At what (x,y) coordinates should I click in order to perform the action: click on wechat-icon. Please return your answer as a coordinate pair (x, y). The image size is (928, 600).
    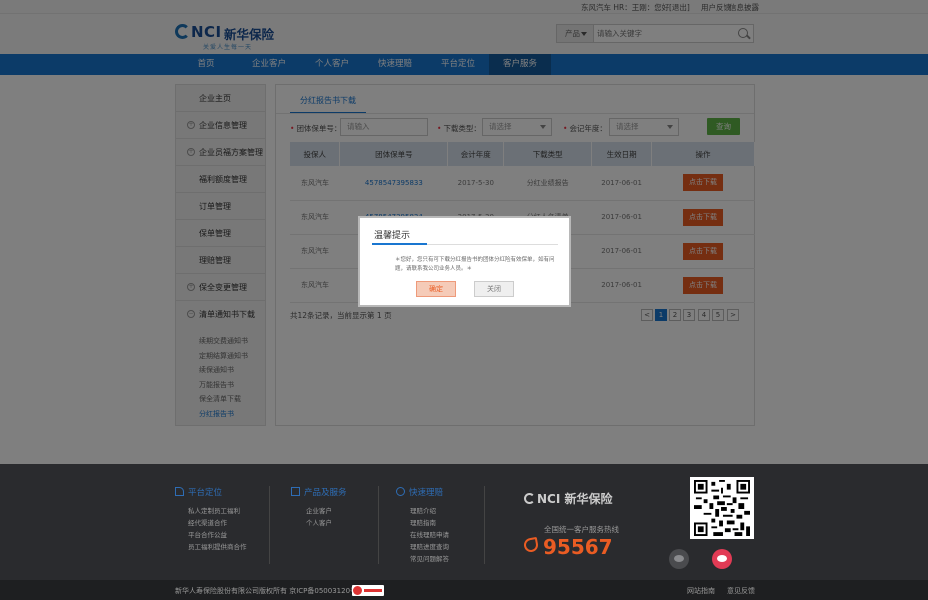
    Looking at the image, I should click on (679, 559).